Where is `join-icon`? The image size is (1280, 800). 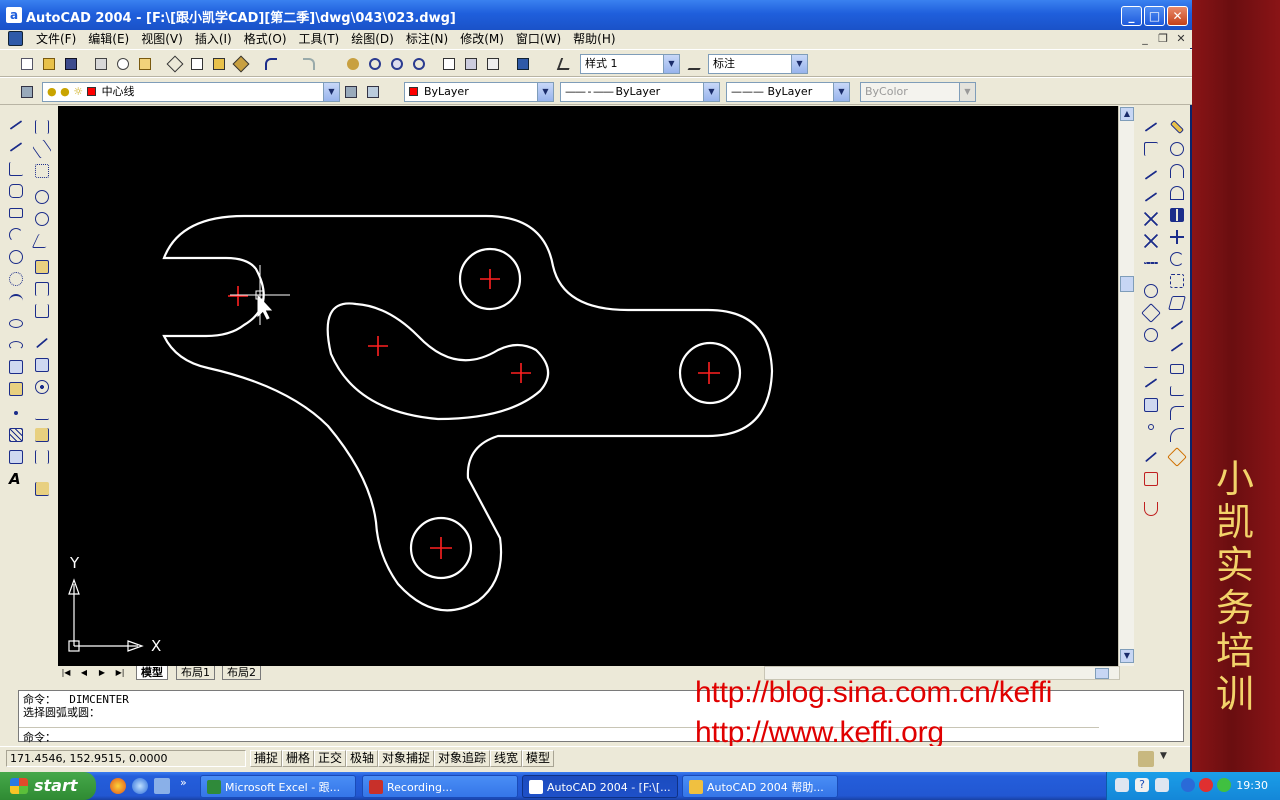 join-icon is located at coordinates (1177, 391).